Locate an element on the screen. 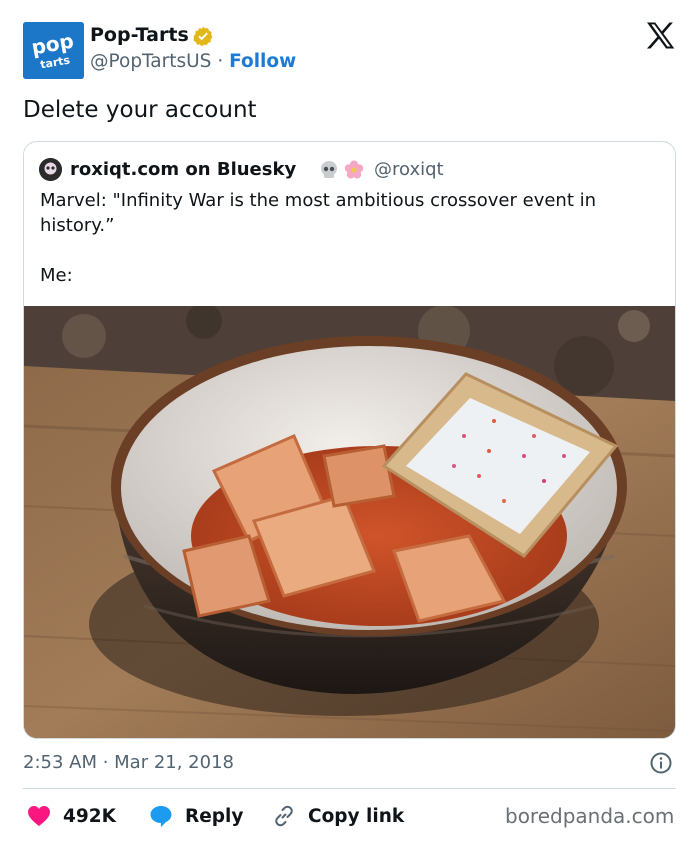 The image size is (700, 842). post-timestamp: 2:53 AM · Mar 21, 2018 is located at coordinates (128, 762).